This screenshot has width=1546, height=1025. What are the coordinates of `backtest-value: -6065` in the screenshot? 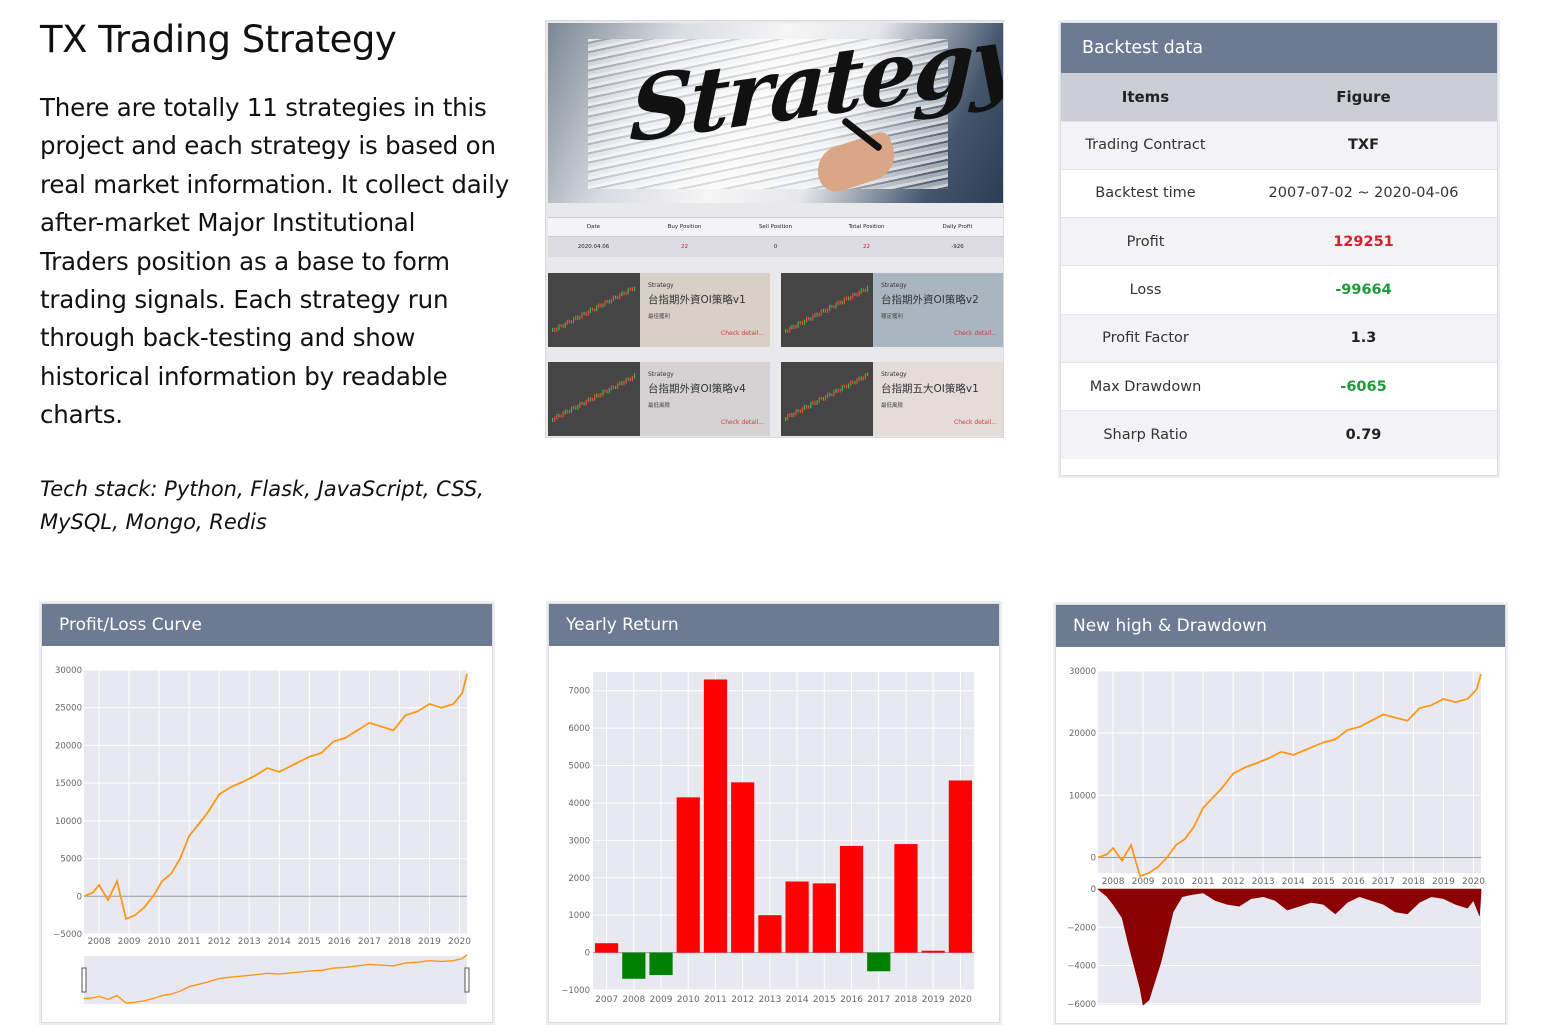 It's located at (1363, 386).